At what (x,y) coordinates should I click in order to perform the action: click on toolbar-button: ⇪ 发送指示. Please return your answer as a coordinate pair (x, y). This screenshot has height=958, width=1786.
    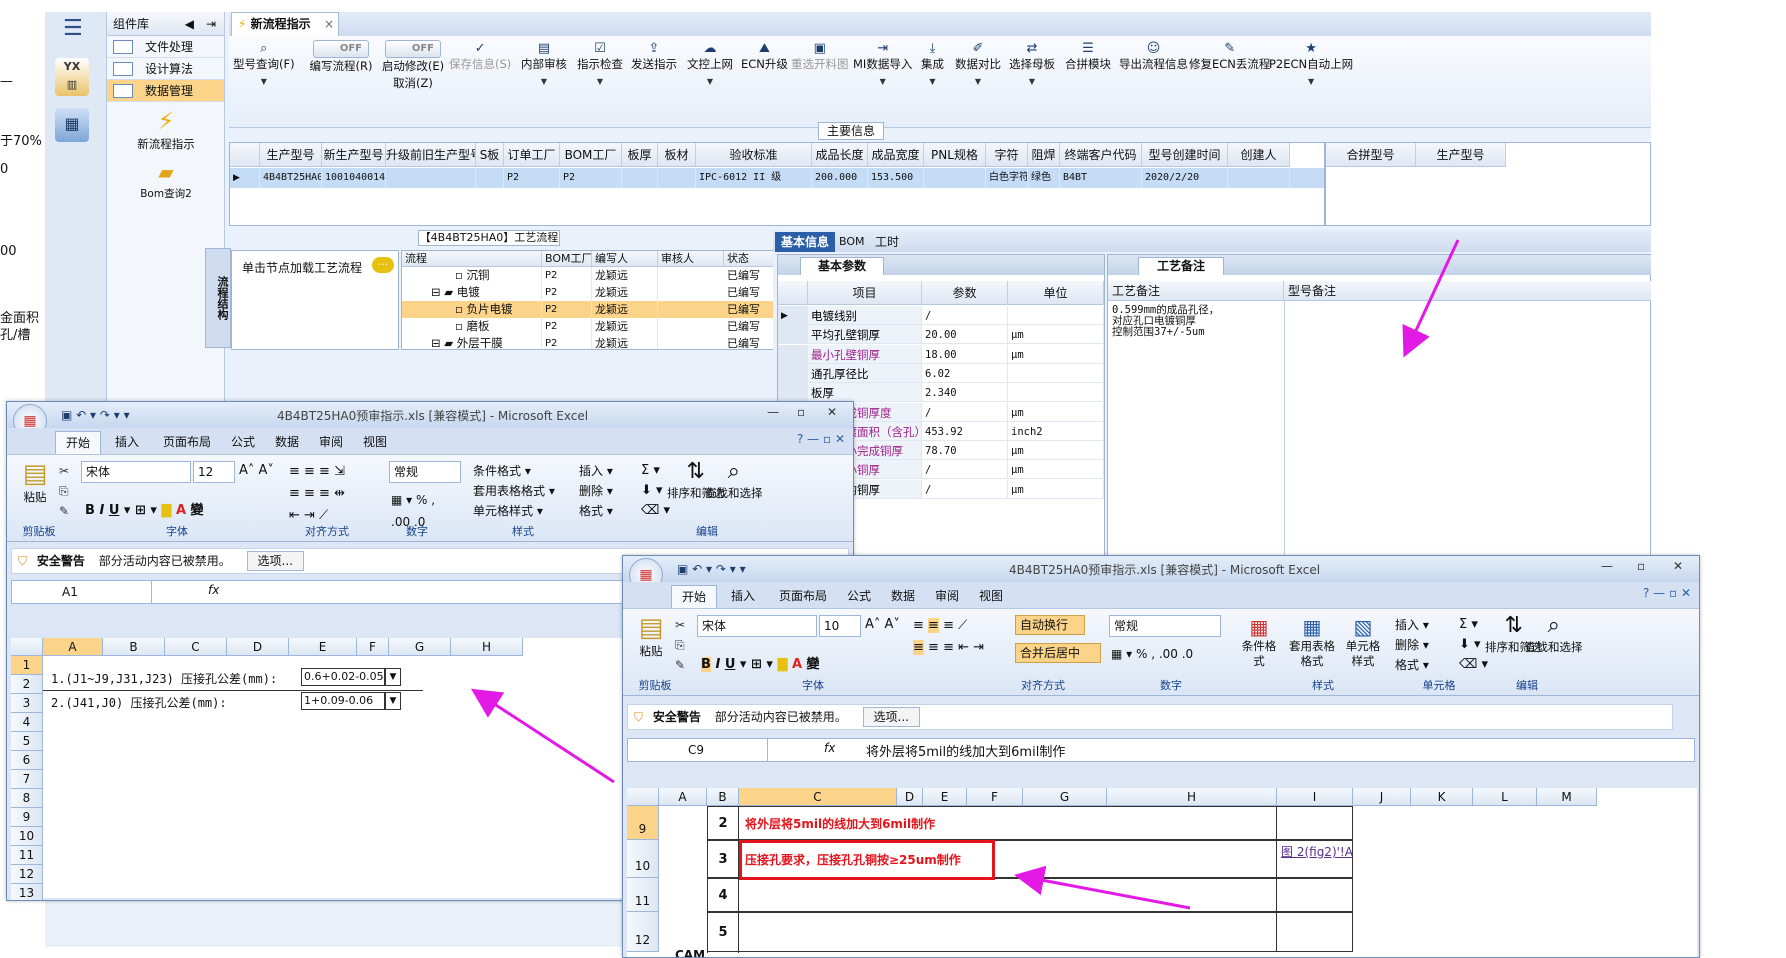
    Looking at the image, I should click on (654, 56).